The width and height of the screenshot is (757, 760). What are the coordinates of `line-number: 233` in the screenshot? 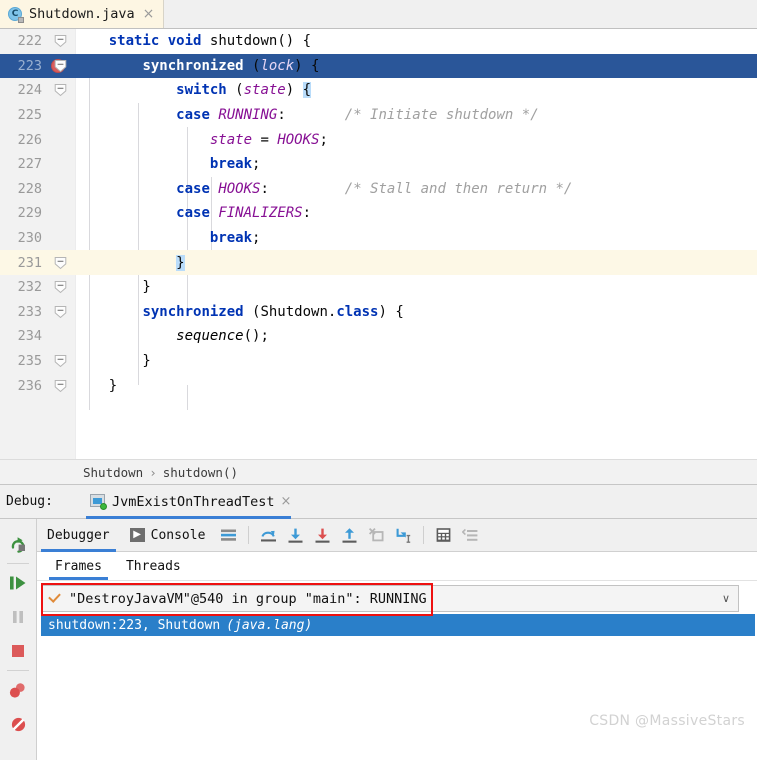 It's located at (29, 311).